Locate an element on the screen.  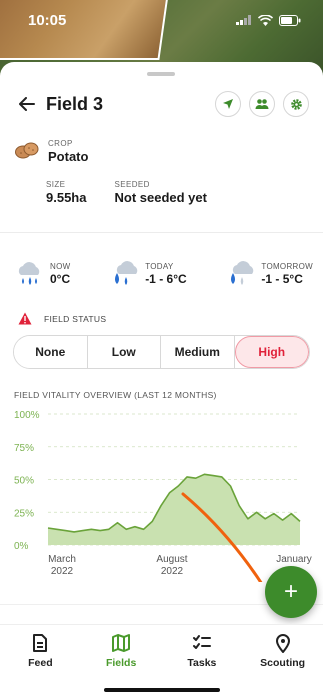
vitality-title: FIELD VITALITY OVERVIEW (LAST 12 MONTHS) is located at coordinates (115, 395).